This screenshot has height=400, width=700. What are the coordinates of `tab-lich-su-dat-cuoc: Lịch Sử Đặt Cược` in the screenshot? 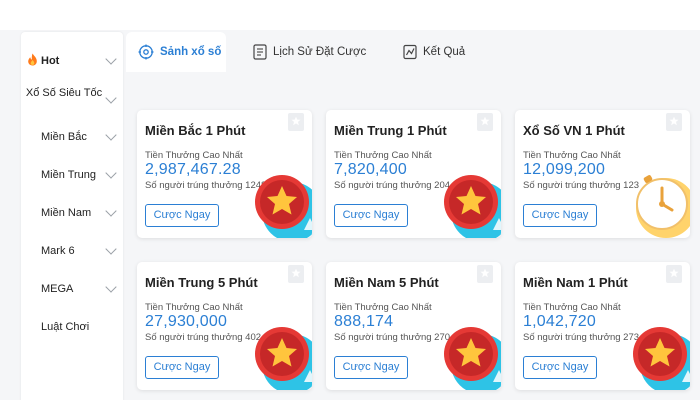 It's located at (311, 52).